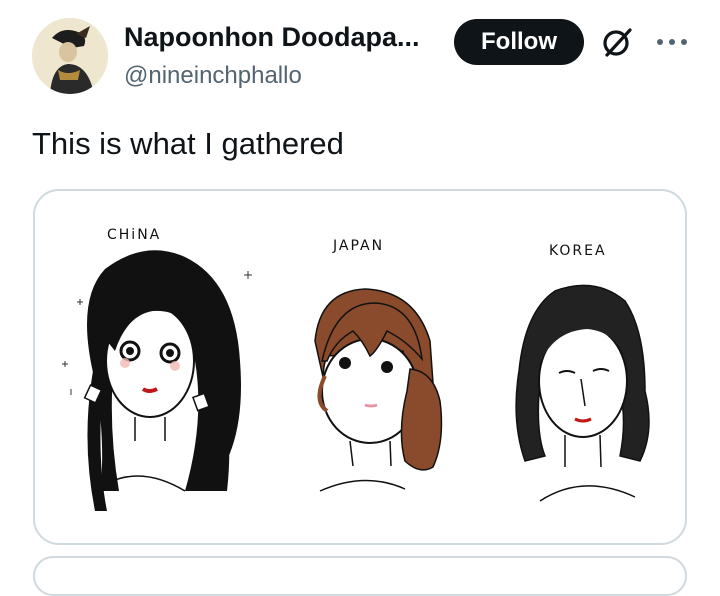 This screenshot has height=596, width=720. Describe the element at coordinates (359, 246) in the screenshot. I see `label-japan: JAPAN` at that location.